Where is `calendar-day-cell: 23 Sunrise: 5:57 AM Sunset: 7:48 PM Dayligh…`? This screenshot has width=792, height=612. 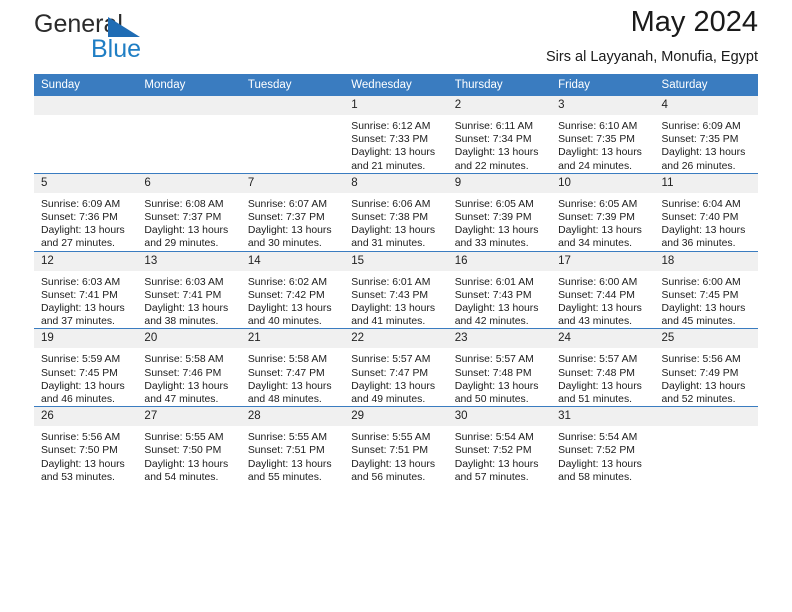
calendar-day-cell: 23 Sunrise: 5:57 AM Sunset: 7:48 PM Dayligh… is located at coordinates (499, 367).